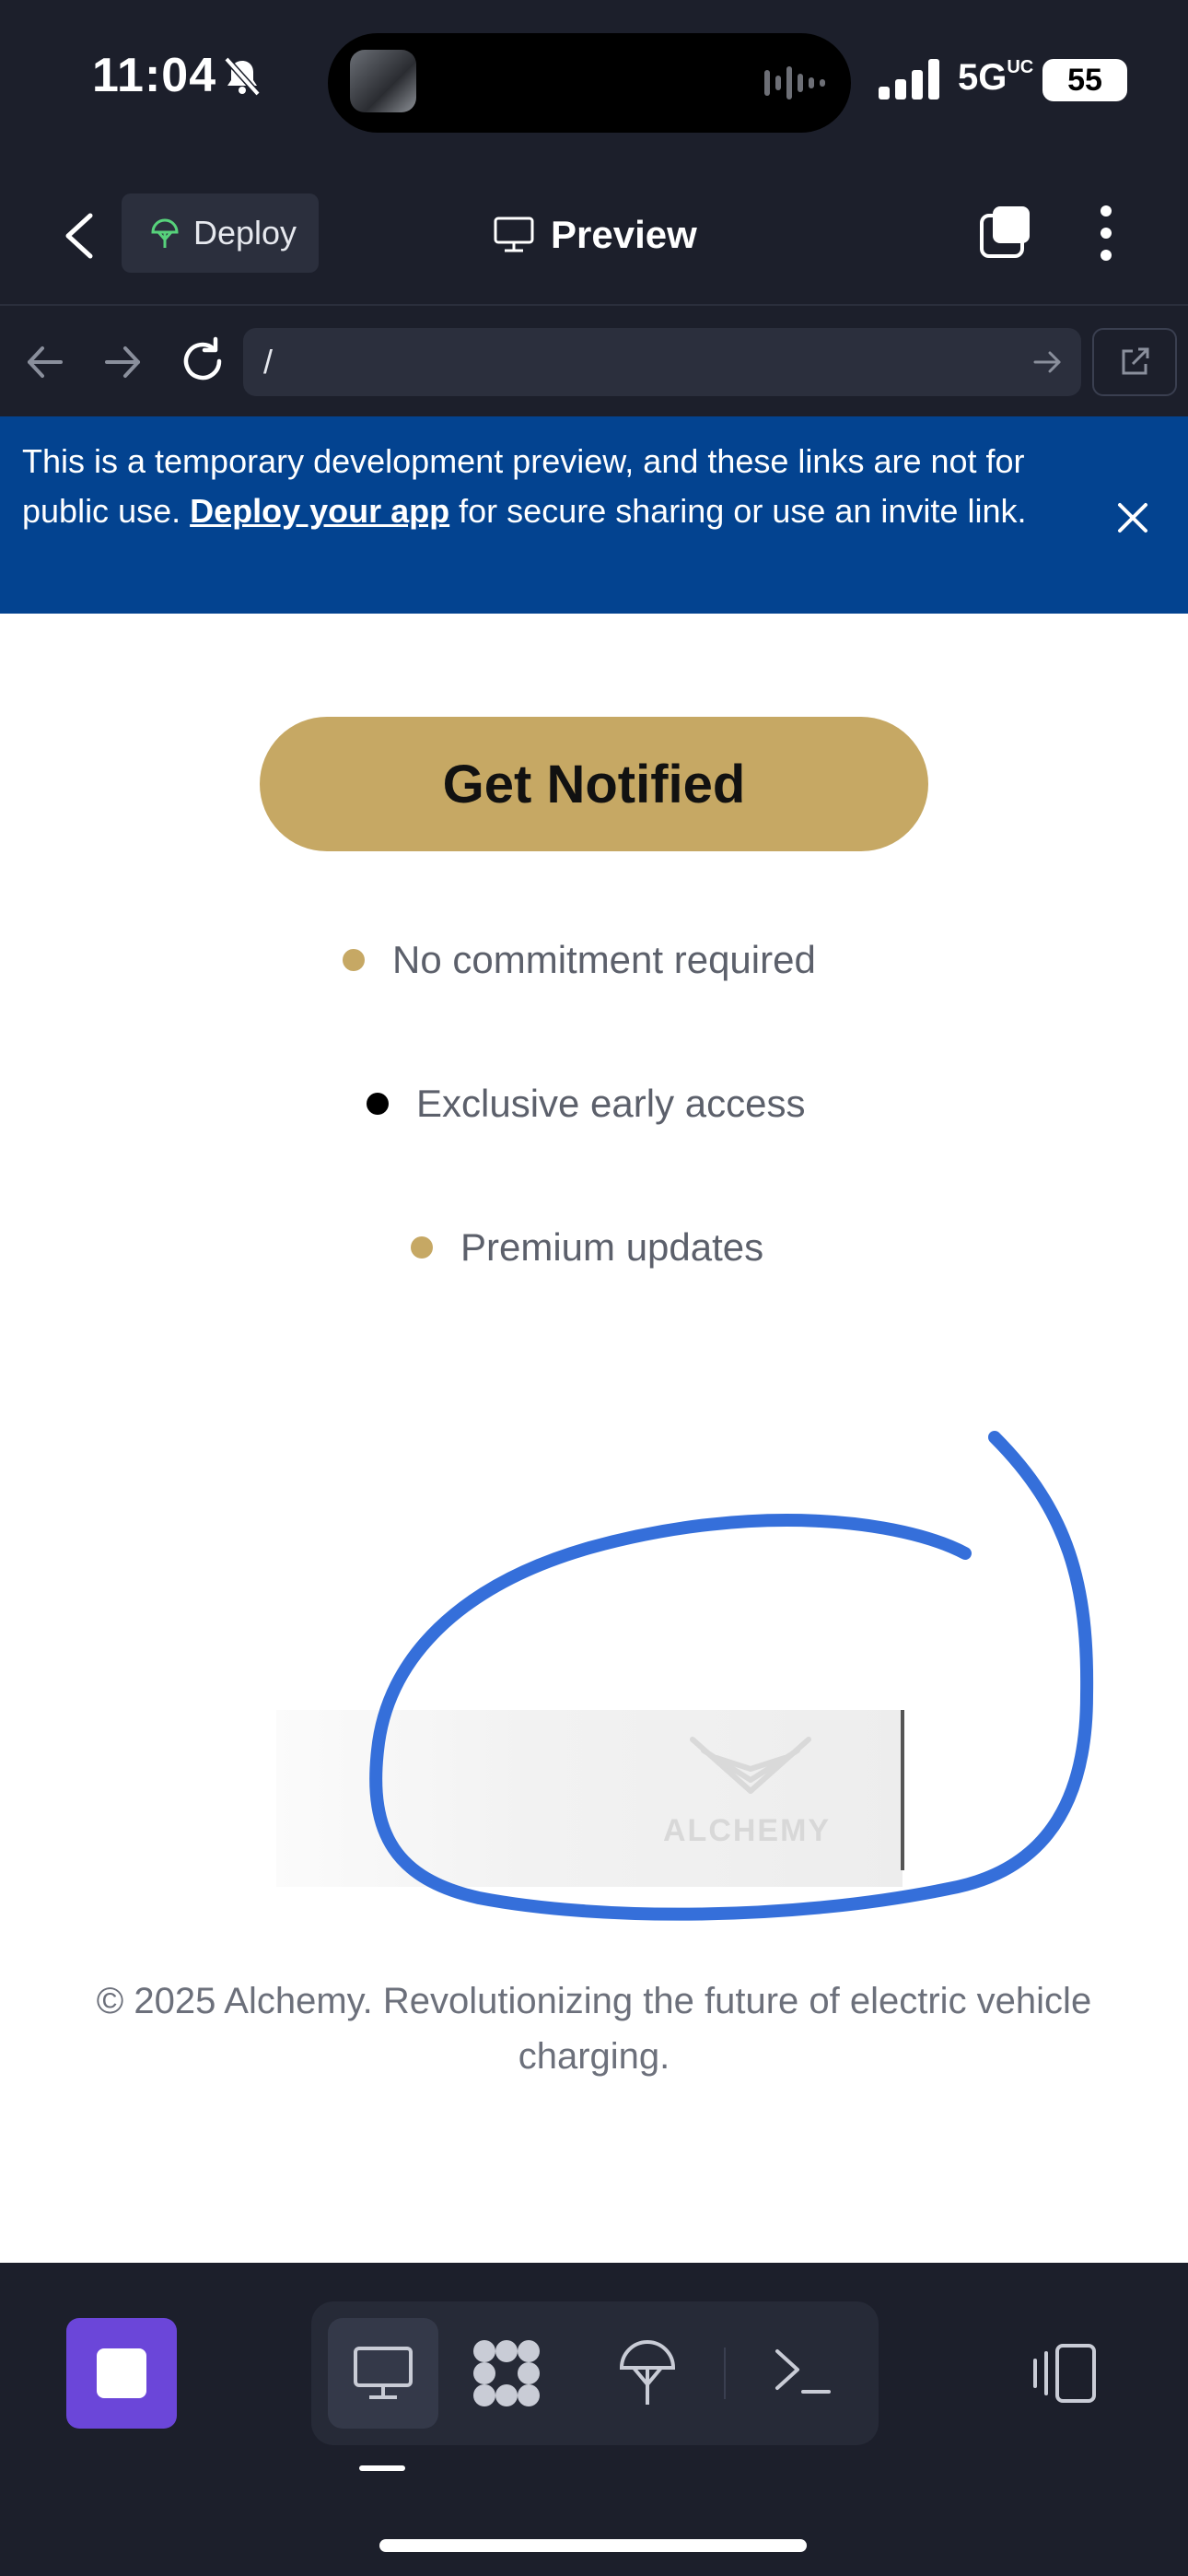 This screenshot has height=2576, width=1188. Describe the element at coordinates (909, 79) in the screenshot. I see `signal-icon` at that location.